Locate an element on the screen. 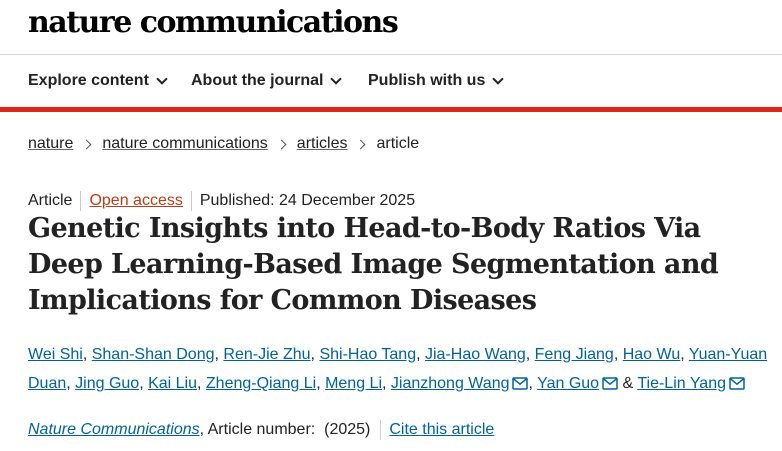 The height and width of the screenshot is (451, 782). author-link: Jia-Hao Wang is located at coordinates (475, 354).